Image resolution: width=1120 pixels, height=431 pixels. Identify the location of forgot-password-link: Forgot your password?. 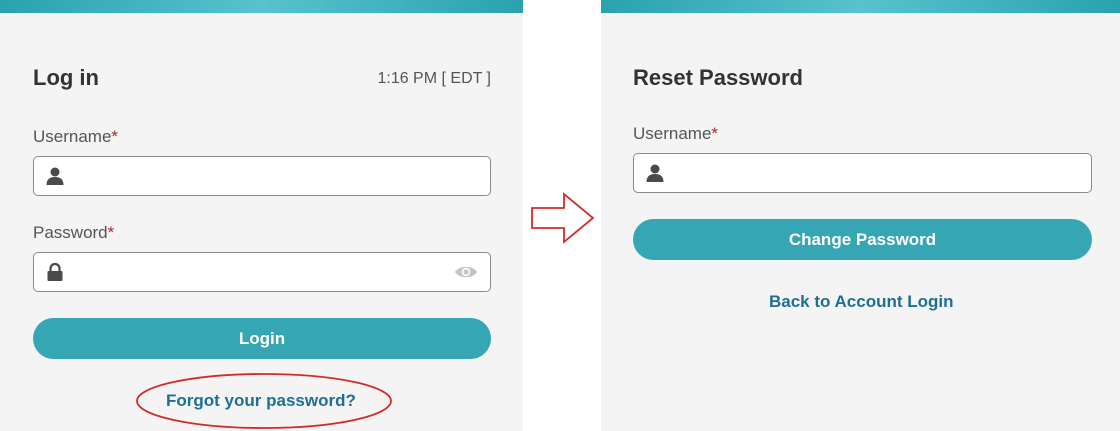
(261, 401).